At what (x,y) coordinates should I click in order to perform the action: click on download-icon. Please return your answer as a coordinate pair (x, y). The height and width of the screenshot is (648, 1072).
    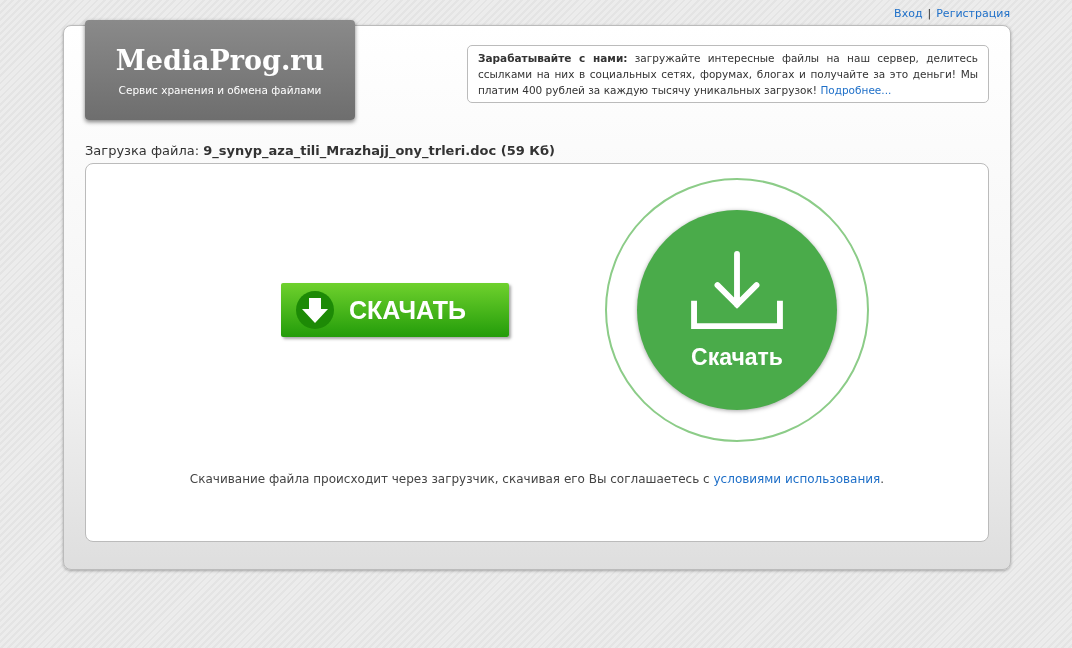
    Looking at the image, I should click on (737, 290).